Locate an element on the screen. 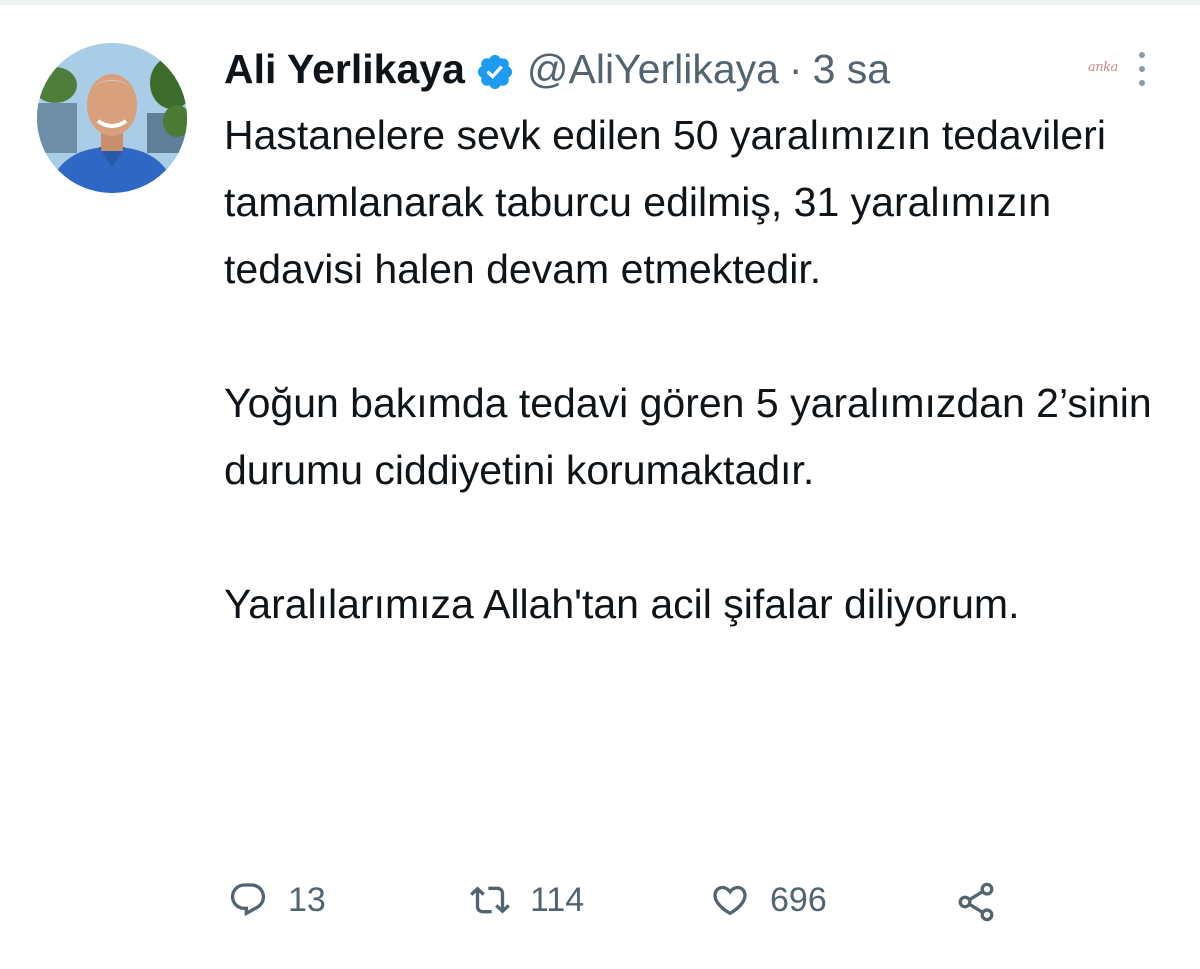 The width and height of the screenshot is (1200, 969). top-divider is located at coordinates (600, 2).